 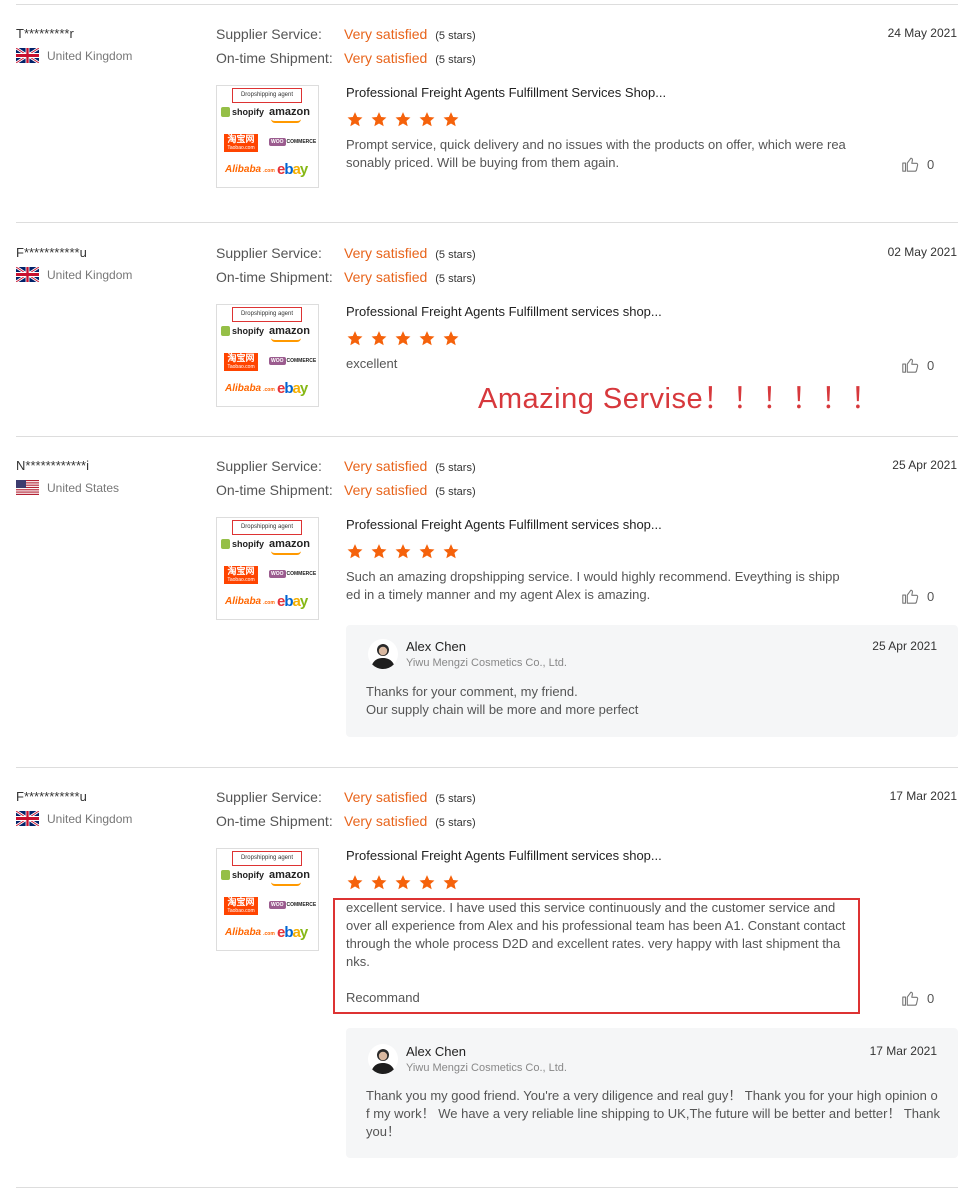 I want to click on reviewer-name: F***********u, so click(x=51, y=252).